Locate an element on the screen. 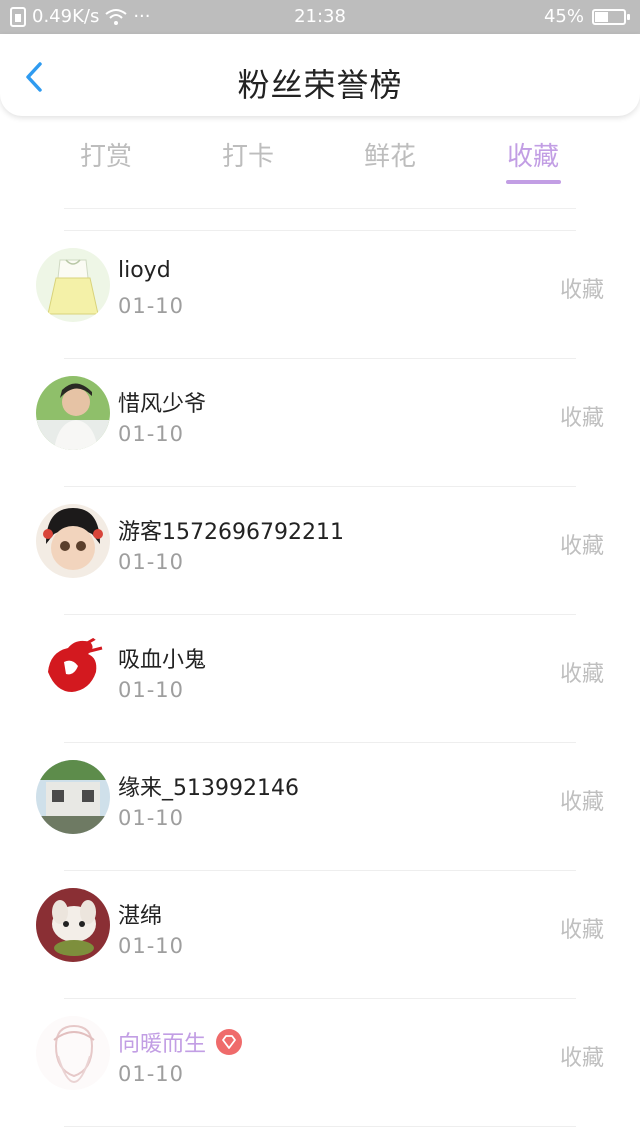 Image resolution: width=640 pixels, height=1138 pixels. status-right: 45% is located at coordinates (586, 16).